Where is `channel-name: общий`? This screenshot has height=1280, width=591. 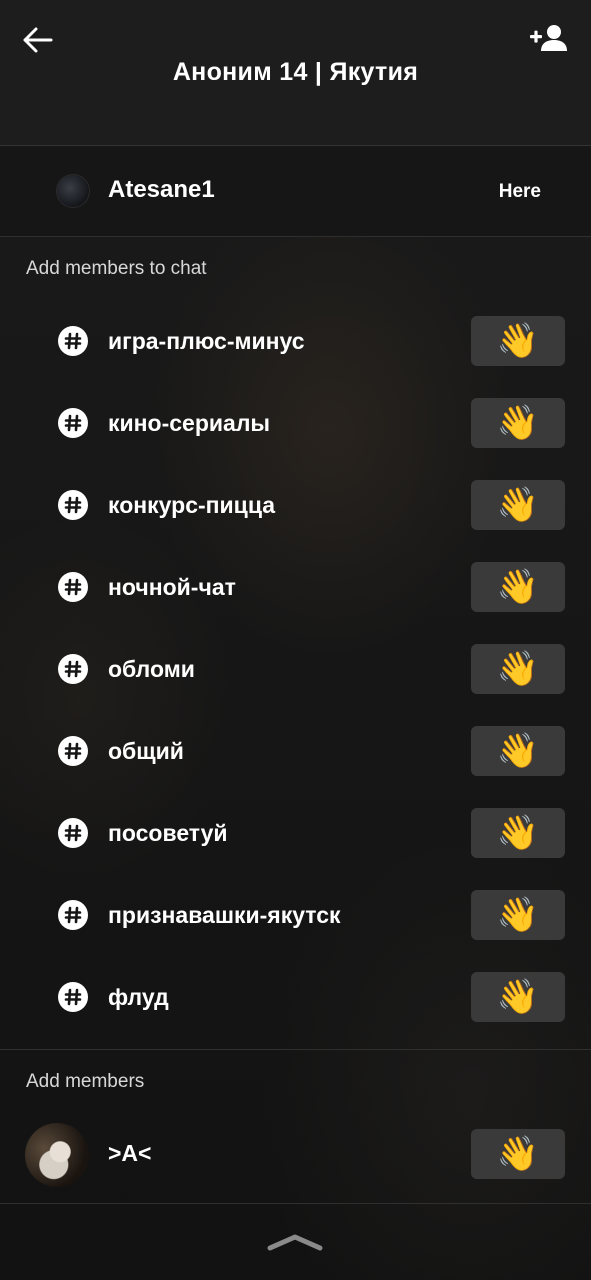 channel-name: общий is located at coordinates (146, 751).